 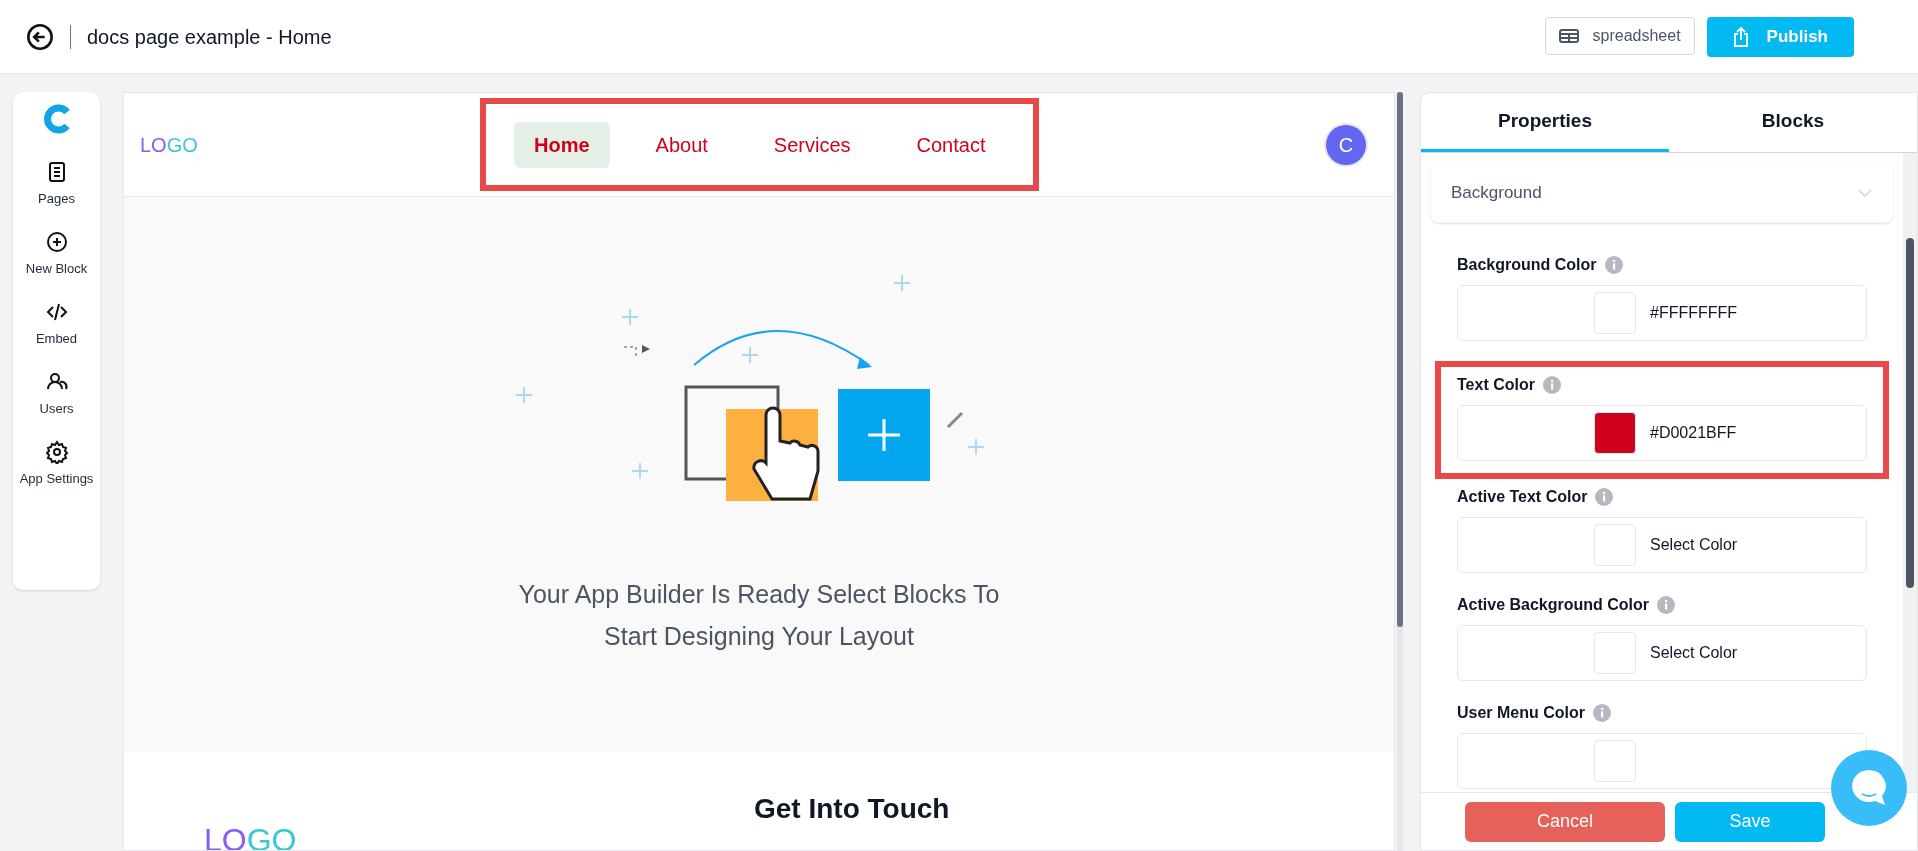 What do you see at coordinates (1545, 122) in the screenshot?
I see `panel-tab: Properties` at bounding box center [1545, 122].